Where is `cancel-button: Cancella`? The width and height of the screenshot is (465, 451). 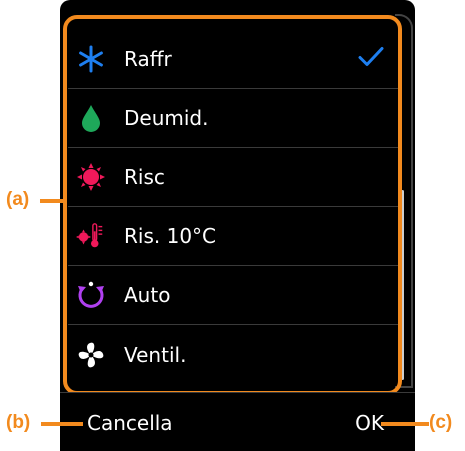 cancel-button: Cancella is located at coordinates (130, 423).